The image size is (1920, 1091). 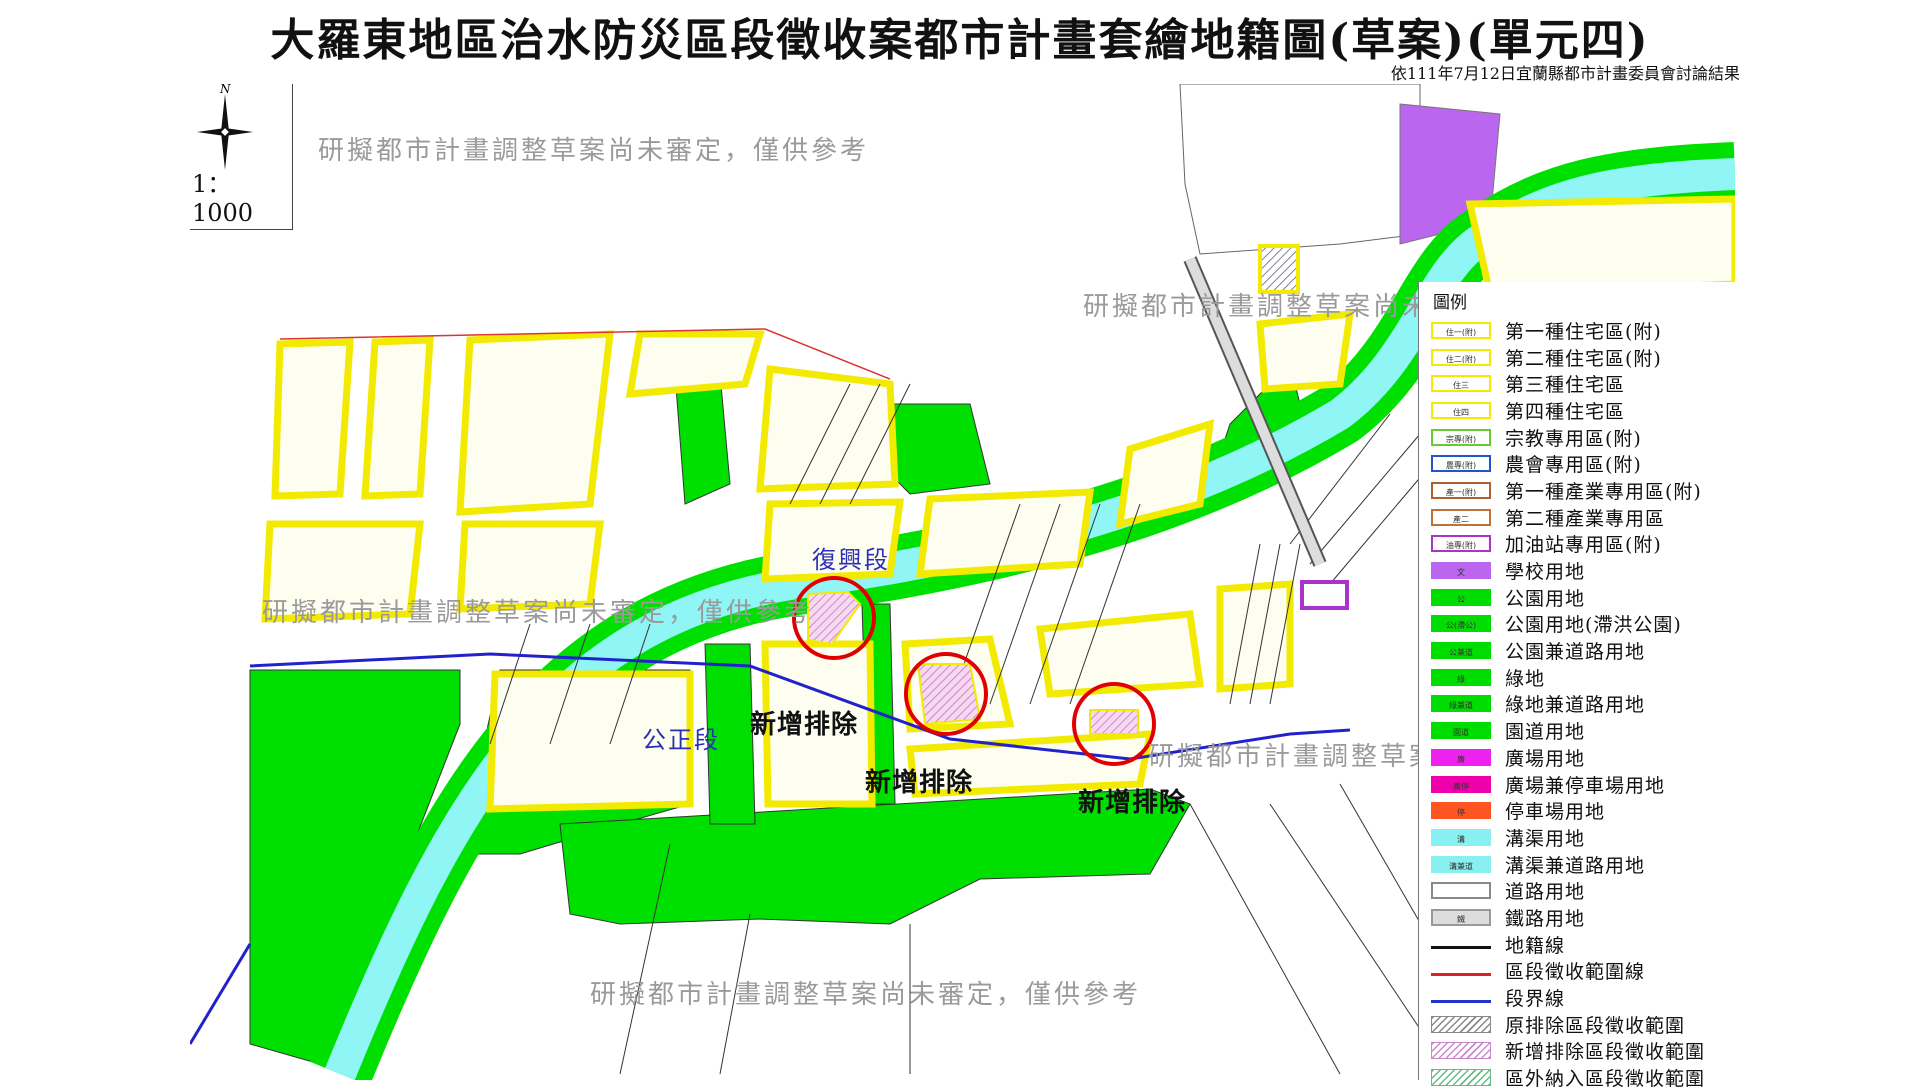 I want to click on legend-item: 宗專(附) 宗教專用區(附), so click(x=1584, y=437).